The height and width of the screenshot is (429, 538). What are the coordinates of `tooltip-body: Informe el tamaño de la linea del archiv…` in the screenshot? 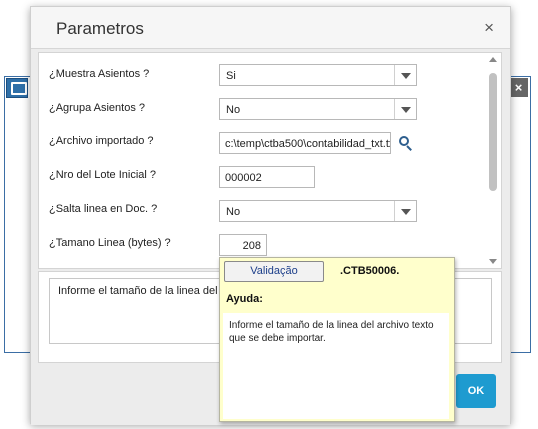 It's located at (336, 366).